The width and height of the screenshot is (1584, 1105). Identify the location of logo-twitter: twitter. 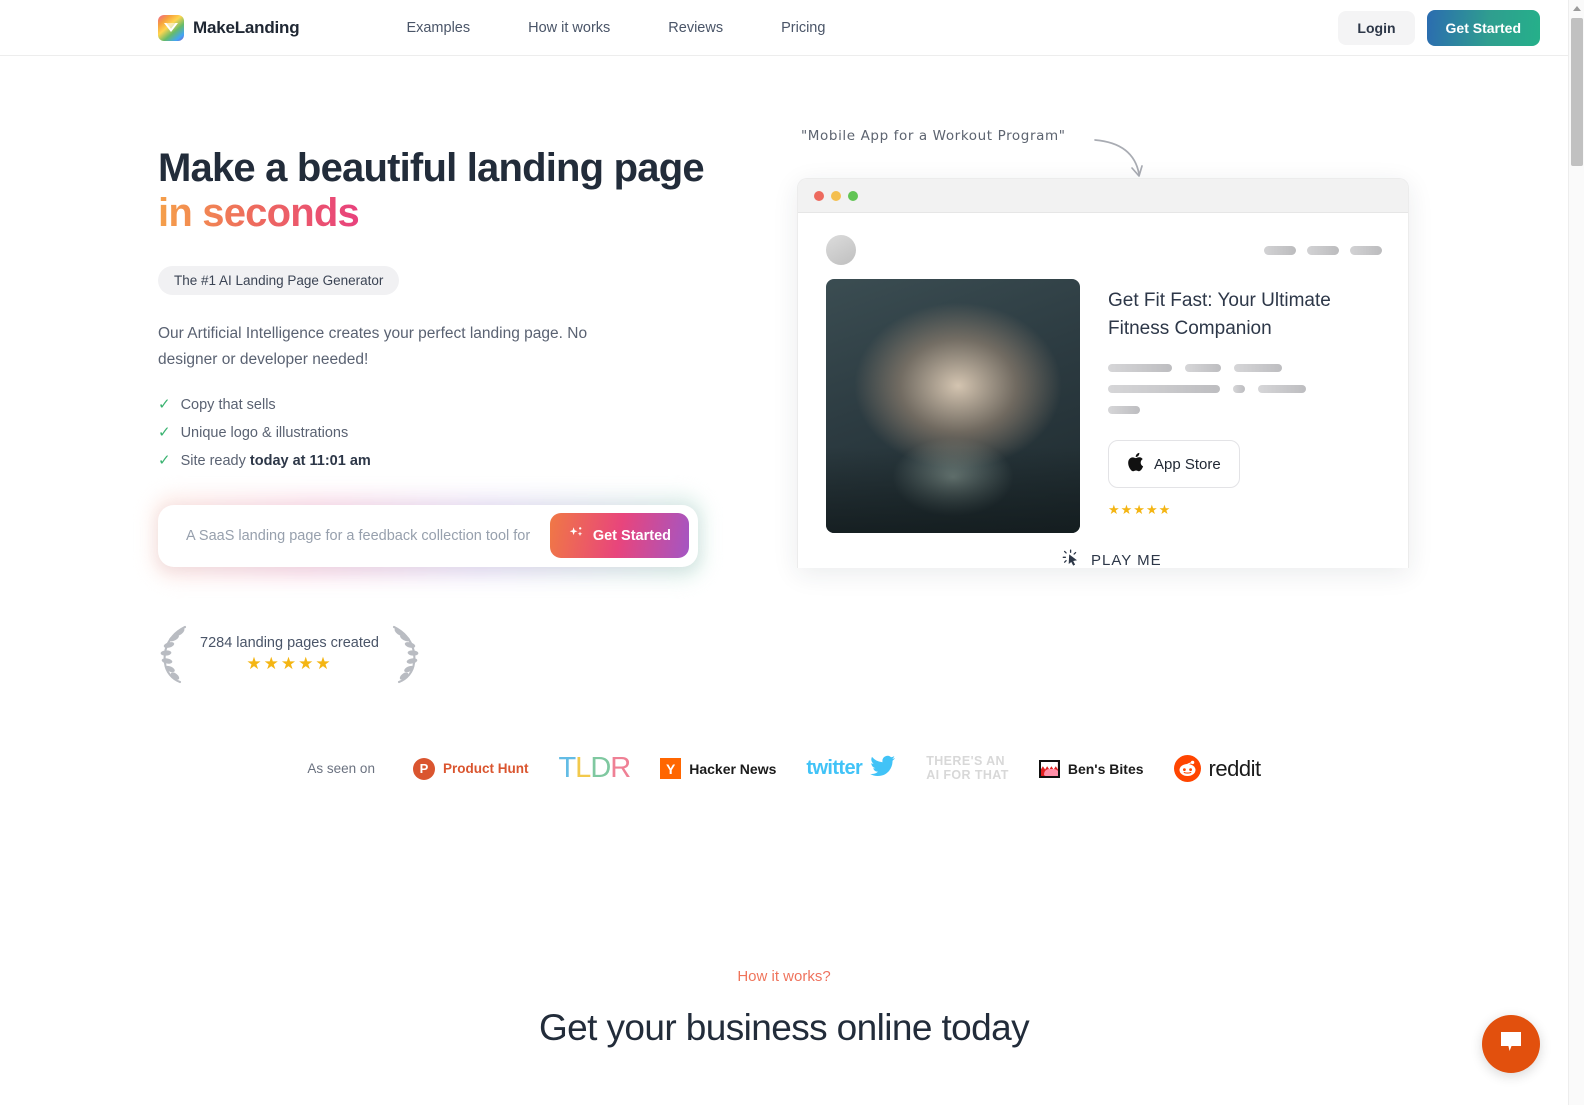
(851, 768).